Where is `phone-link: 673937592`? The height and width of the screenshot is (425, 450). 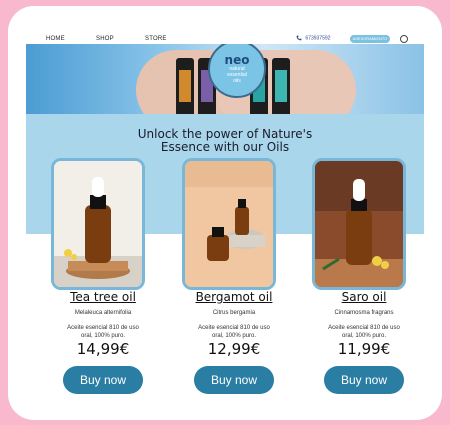 phone-link: 673937592 is located at coordinates (313, 38).